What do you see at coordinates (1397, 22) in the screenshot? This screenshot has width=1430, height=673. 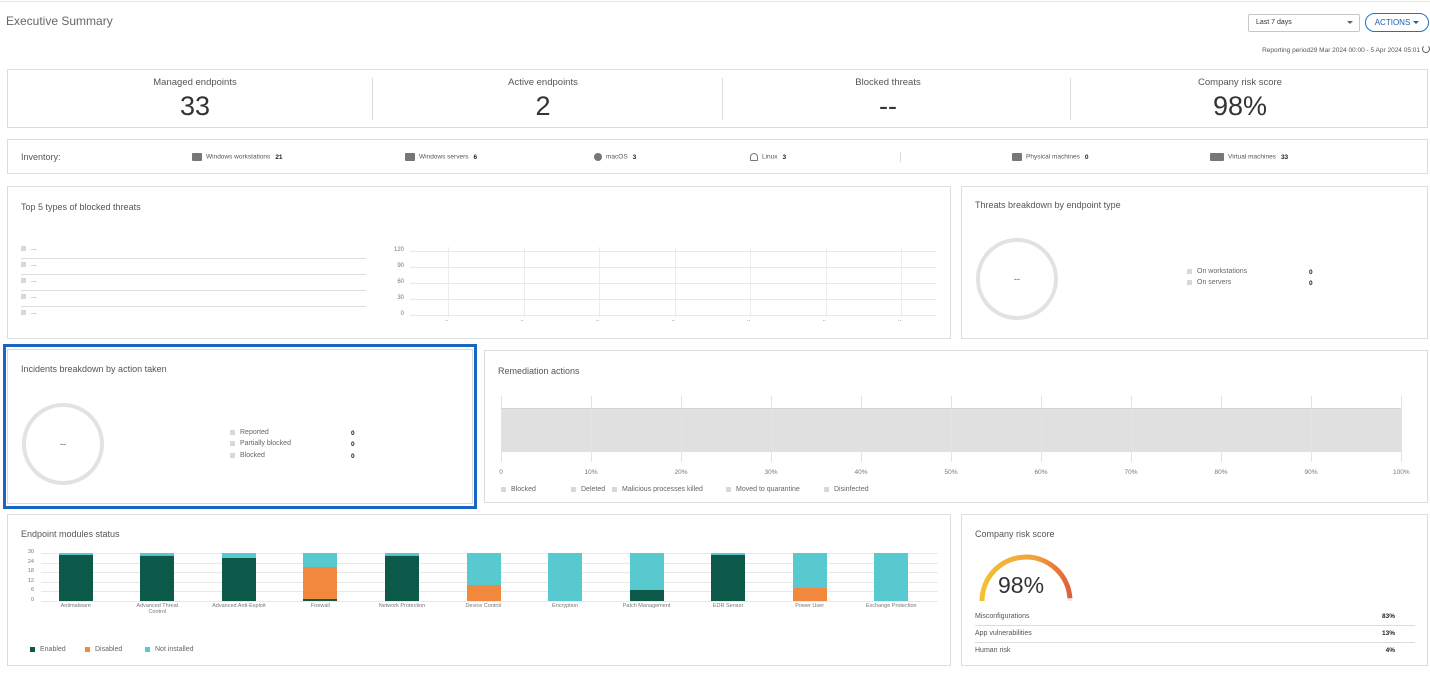 I see `actions-button: ACTIONS` at bounding box center [1397, 22].